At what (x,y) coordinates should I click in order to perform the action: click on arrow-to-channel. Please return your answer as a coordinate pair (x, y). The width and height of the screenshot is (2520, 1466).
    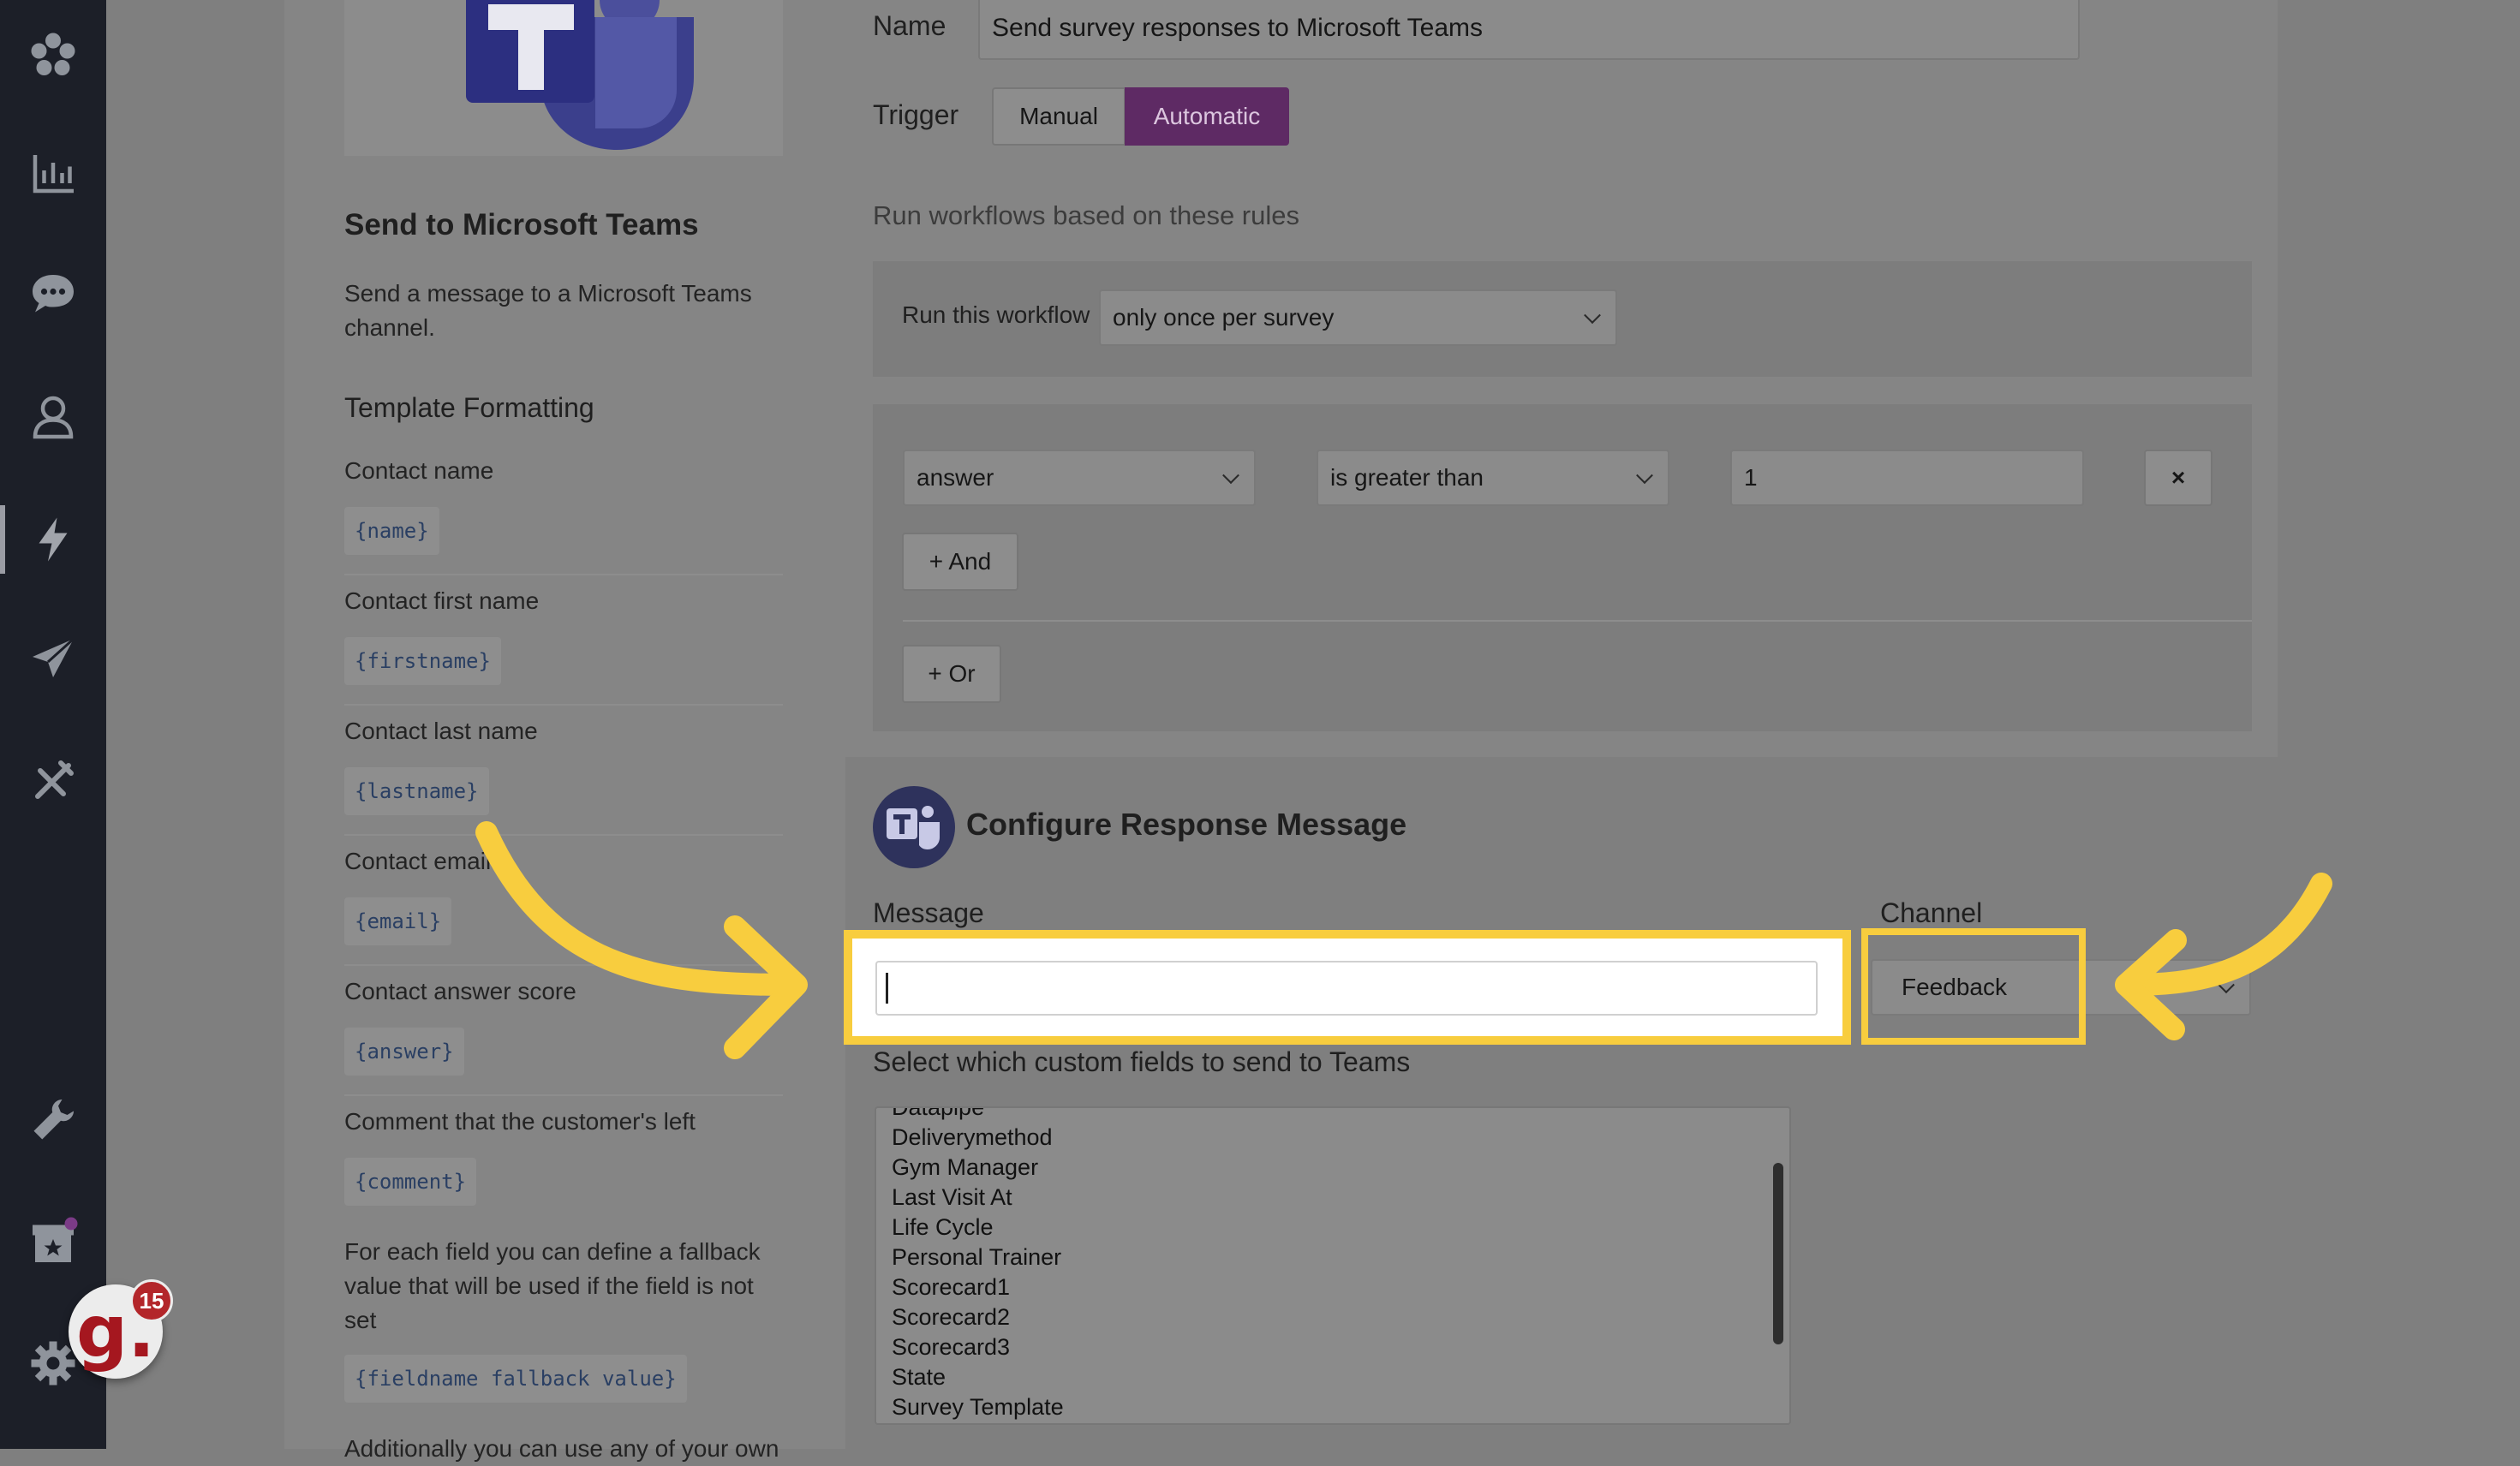
    Looking at the image, I should click on (2226, 934).